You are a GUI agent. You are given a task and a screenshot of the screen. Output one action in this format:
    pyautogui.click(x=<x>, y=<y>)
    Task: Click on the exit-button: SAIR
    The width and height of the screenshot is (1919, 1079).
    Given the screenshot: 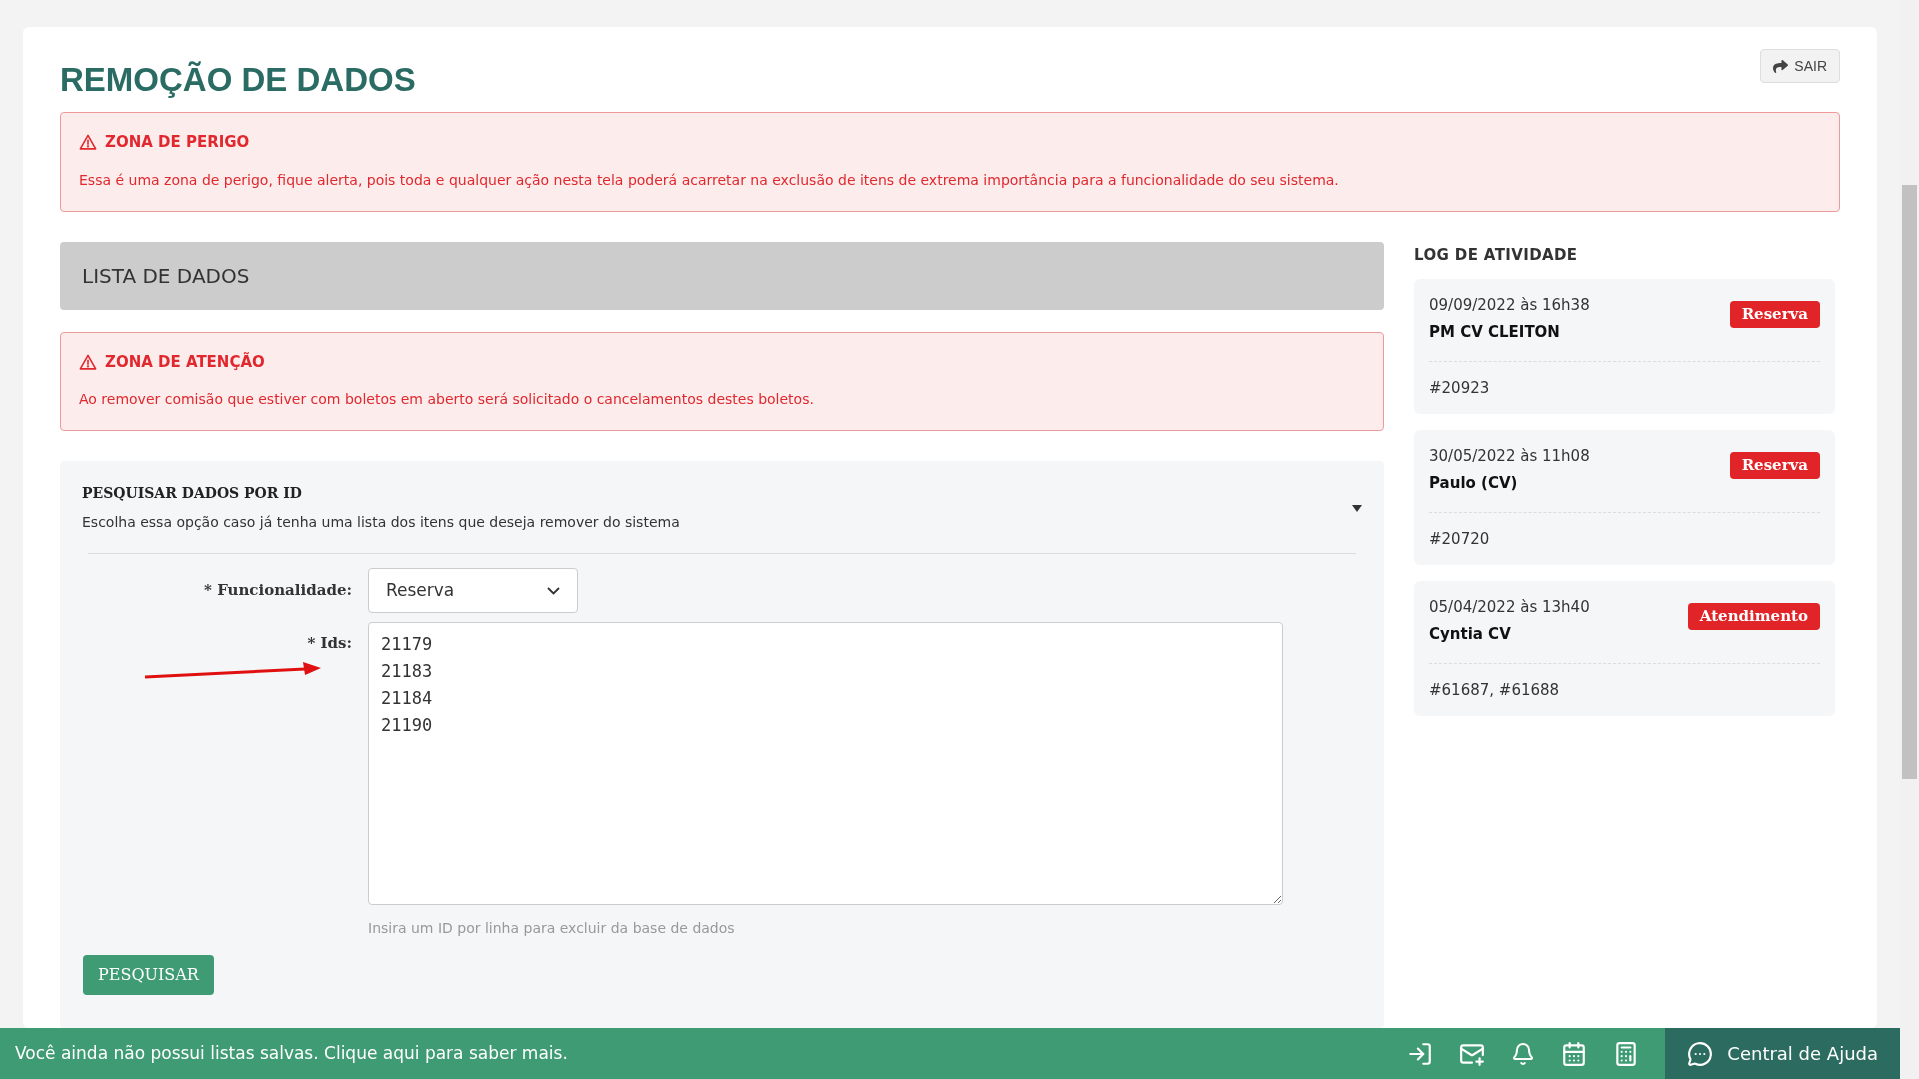 What is the action you would take?
    pyautogui.click(x=1800, y=66)
    